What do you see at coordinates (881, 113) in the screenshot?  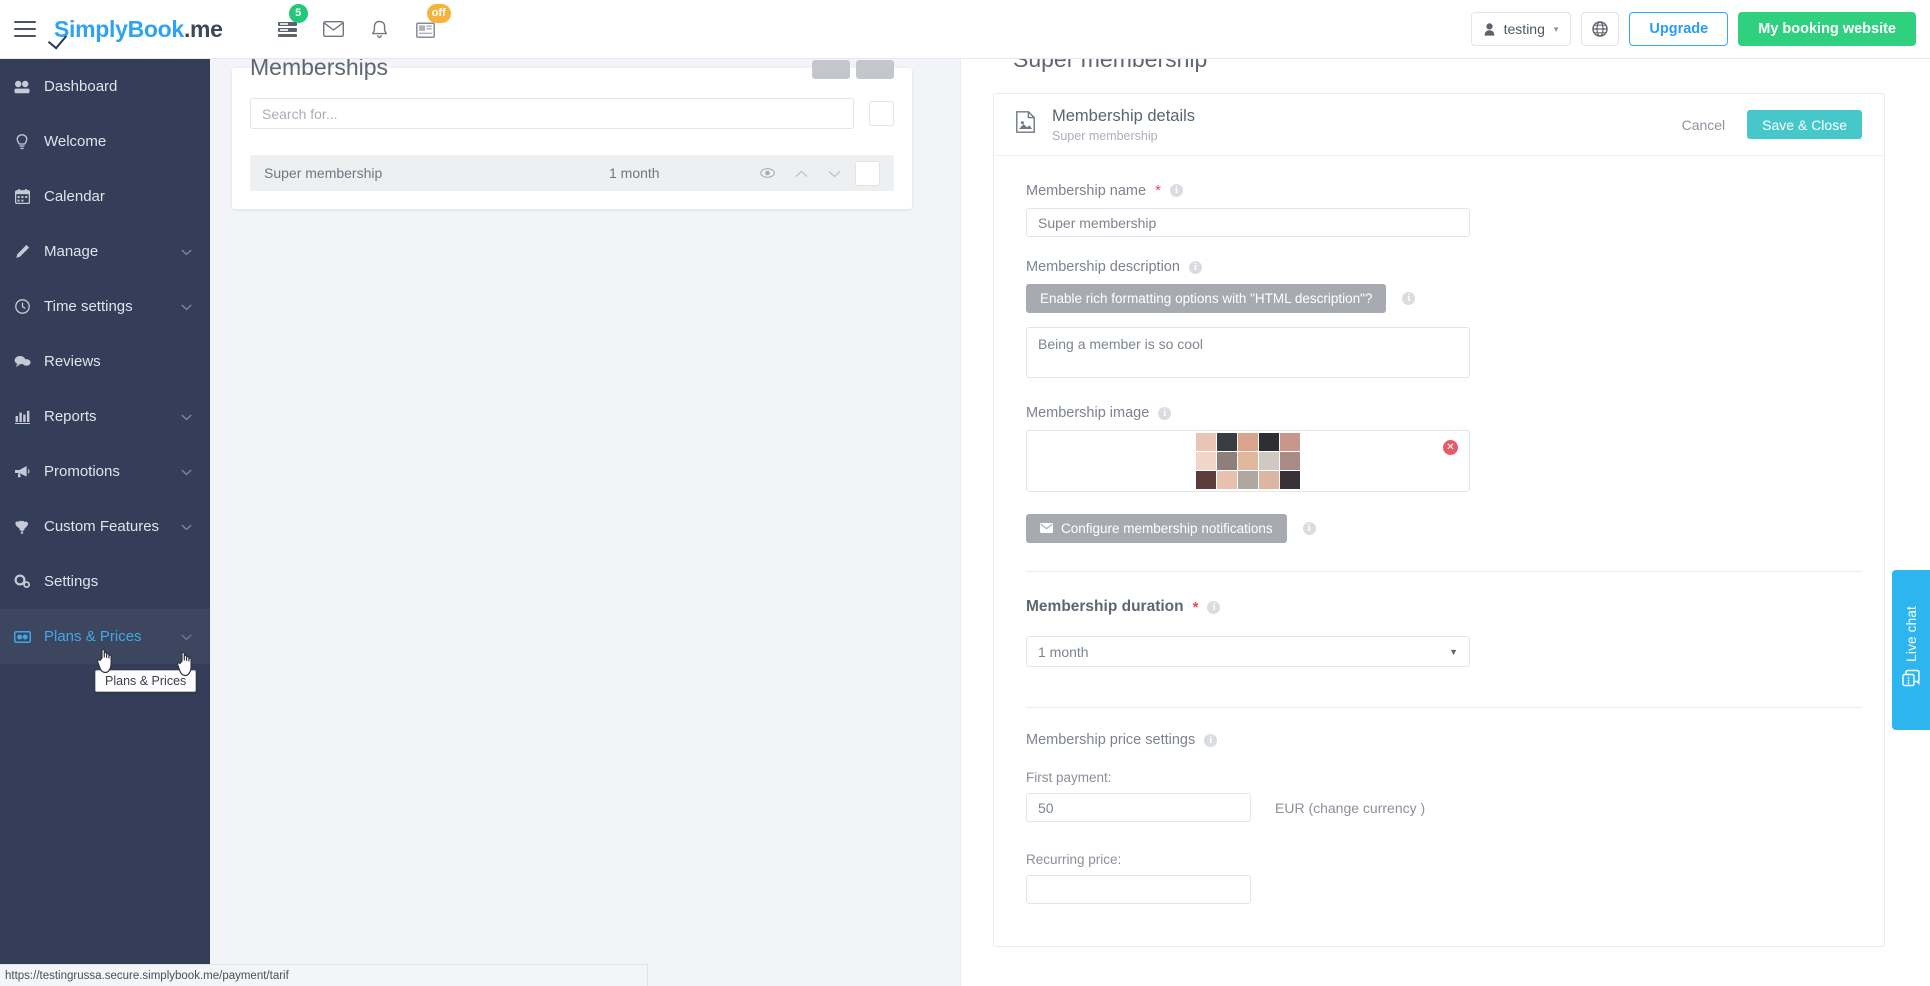 I see `select-all-checkbox` at bounding box center [881, 113].